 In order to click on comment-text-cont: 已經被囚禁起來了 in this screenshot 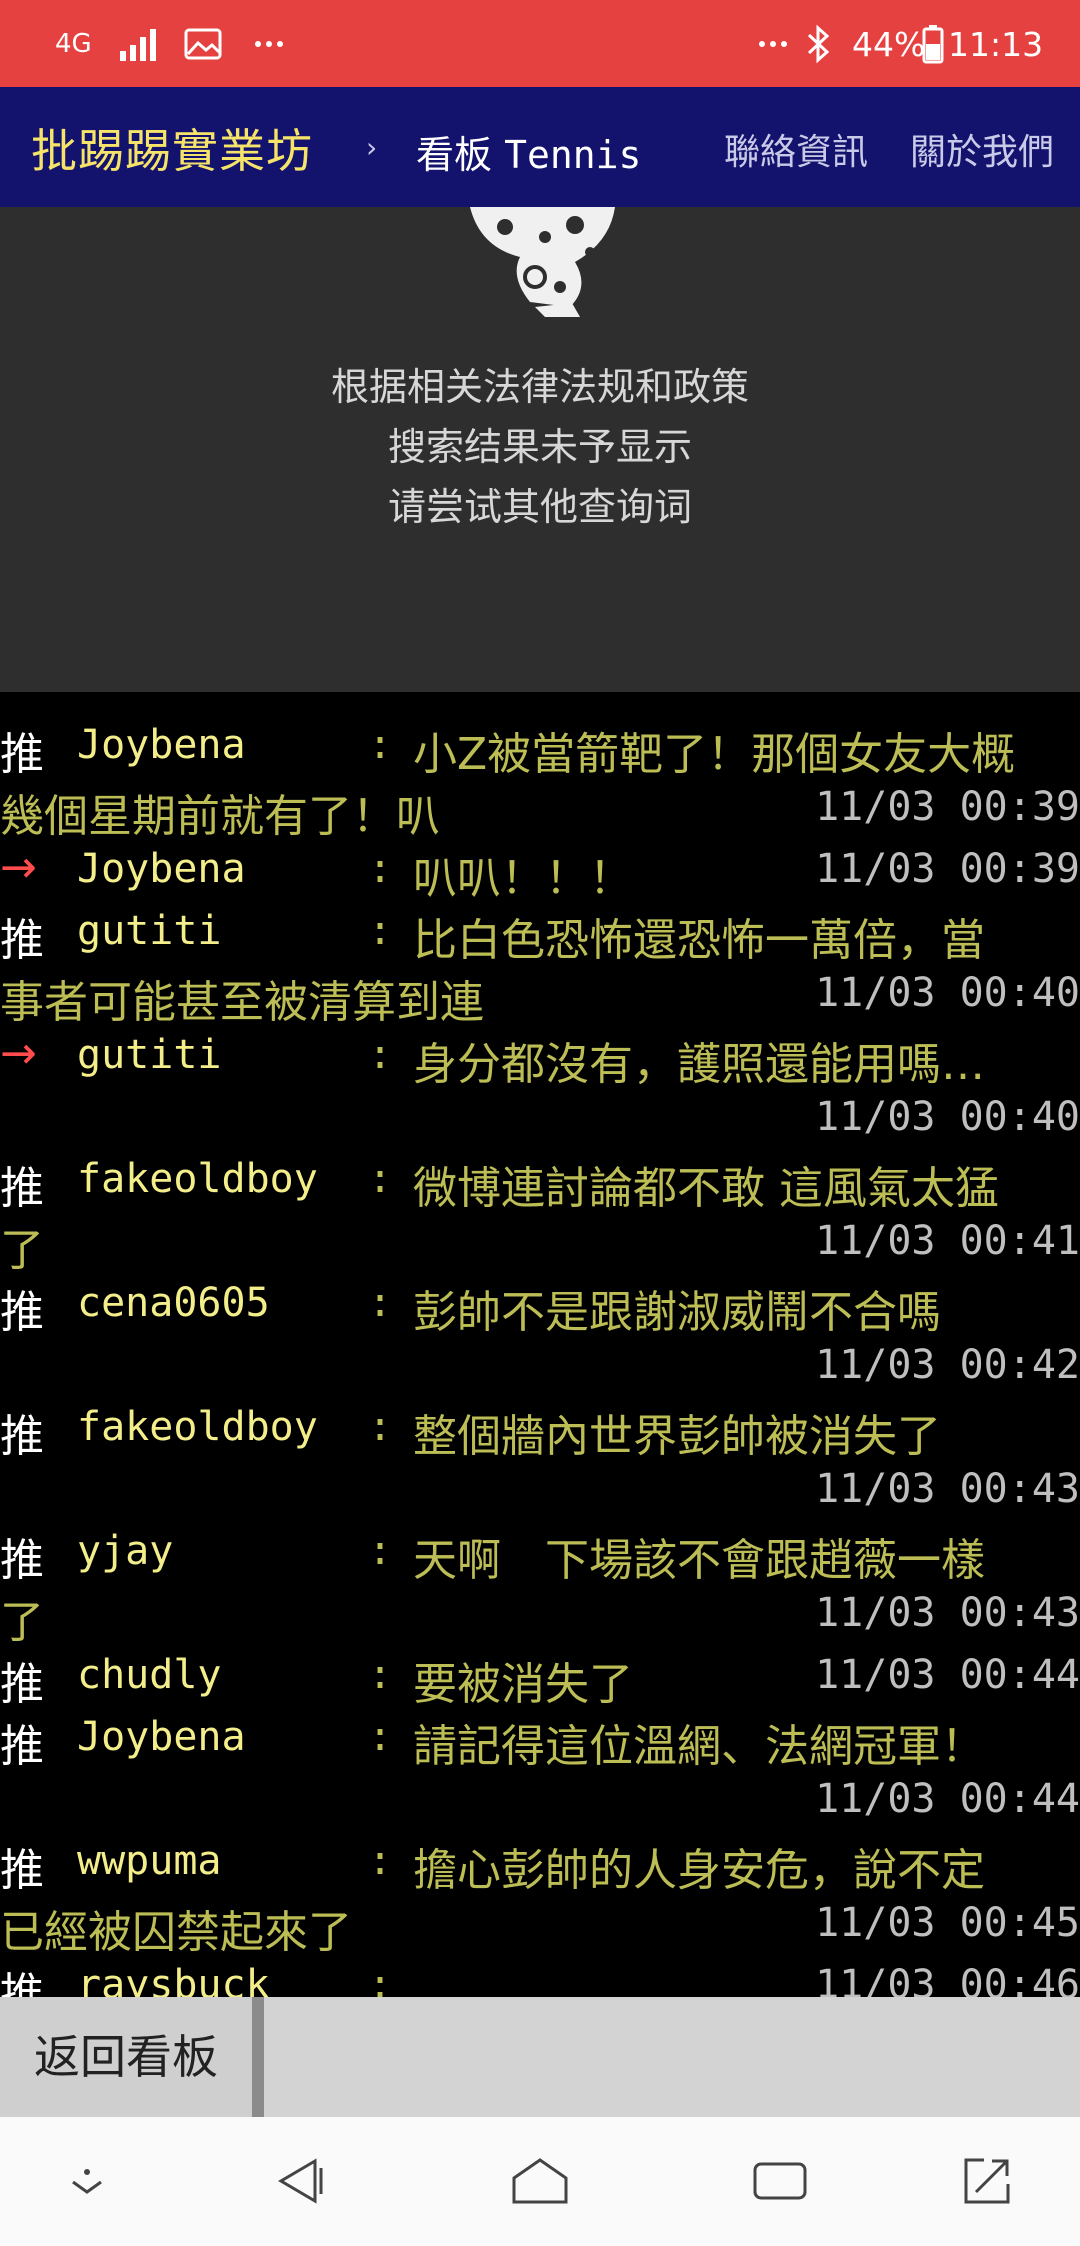, I will do `click(176, 1932)`.